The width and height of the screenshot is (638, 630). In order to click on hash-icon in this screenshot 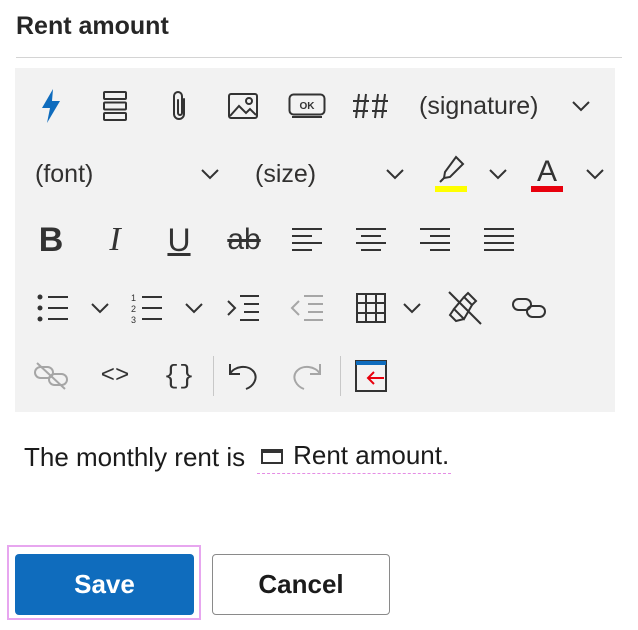, I will do `click(371, 106)`.